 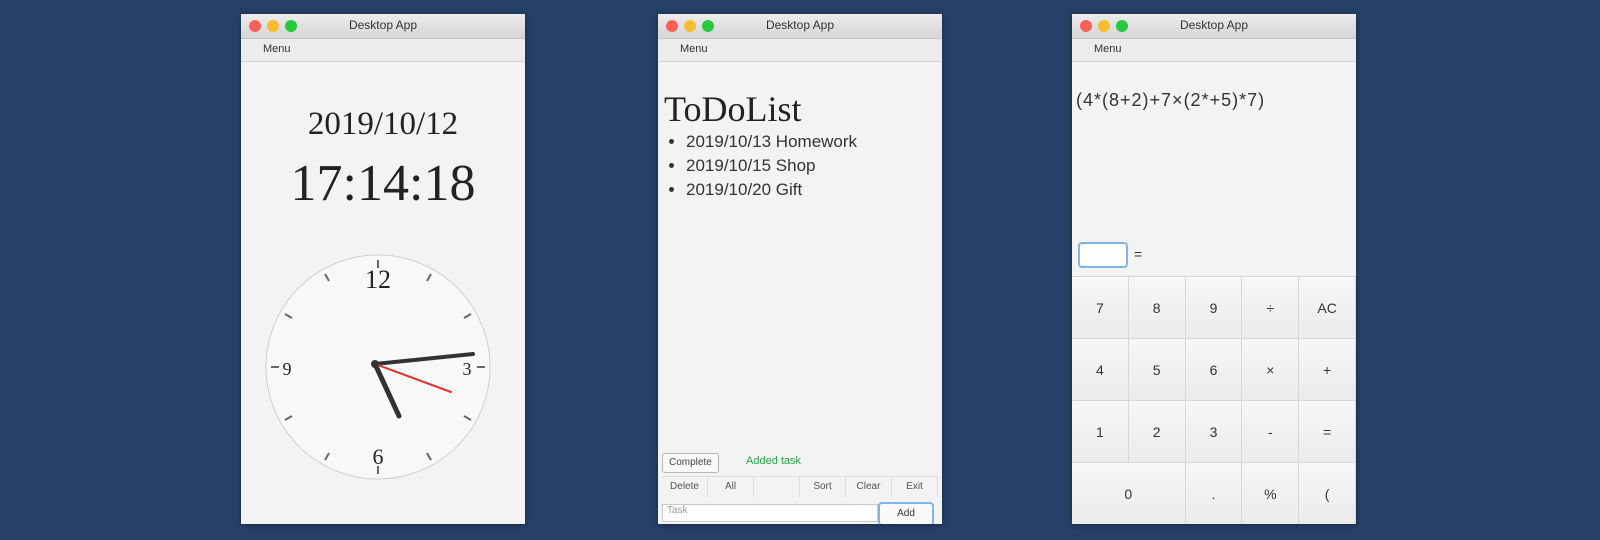 What do you see at coordinates (467, 369) in the screenshot?
I see `dial-number-3: 3` at bounding box center [467, 369].